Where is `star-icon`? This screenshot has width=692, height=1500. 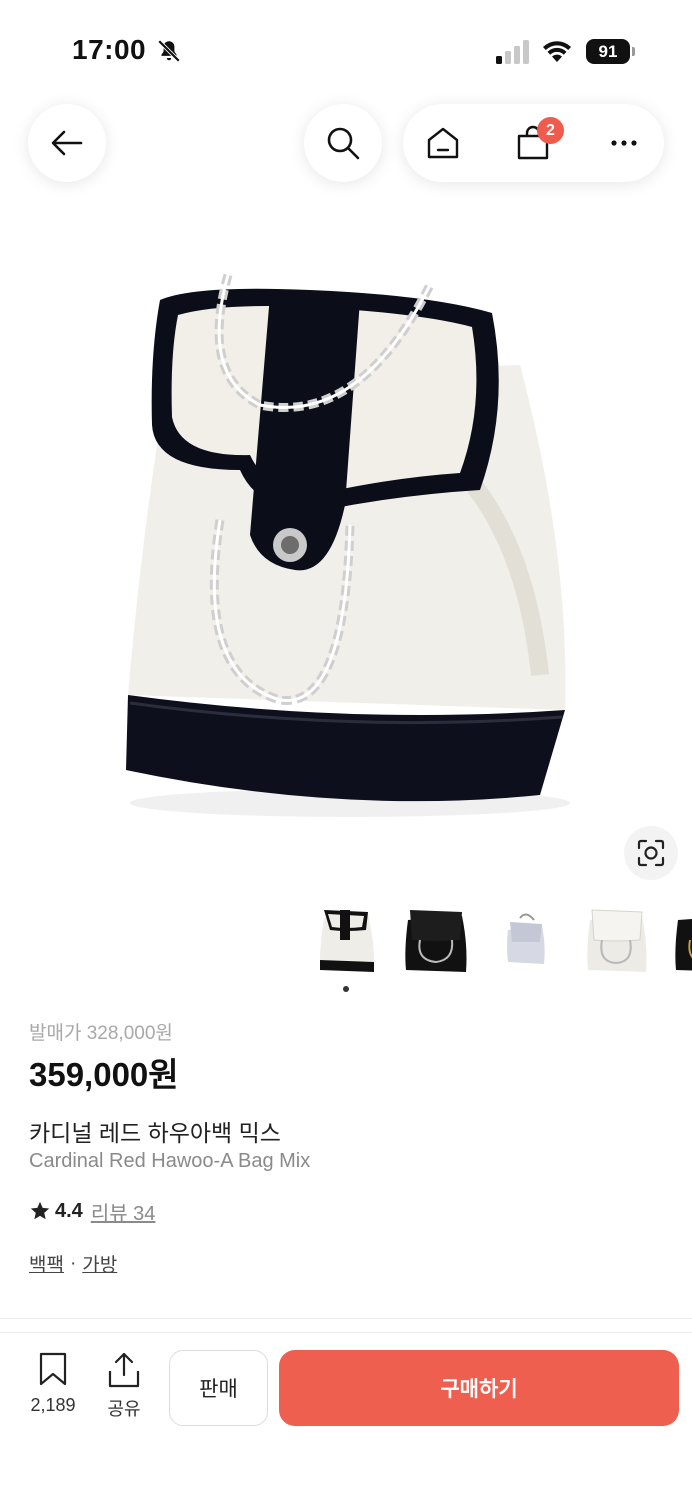
star-icon is located at coordinates (40, 1210).